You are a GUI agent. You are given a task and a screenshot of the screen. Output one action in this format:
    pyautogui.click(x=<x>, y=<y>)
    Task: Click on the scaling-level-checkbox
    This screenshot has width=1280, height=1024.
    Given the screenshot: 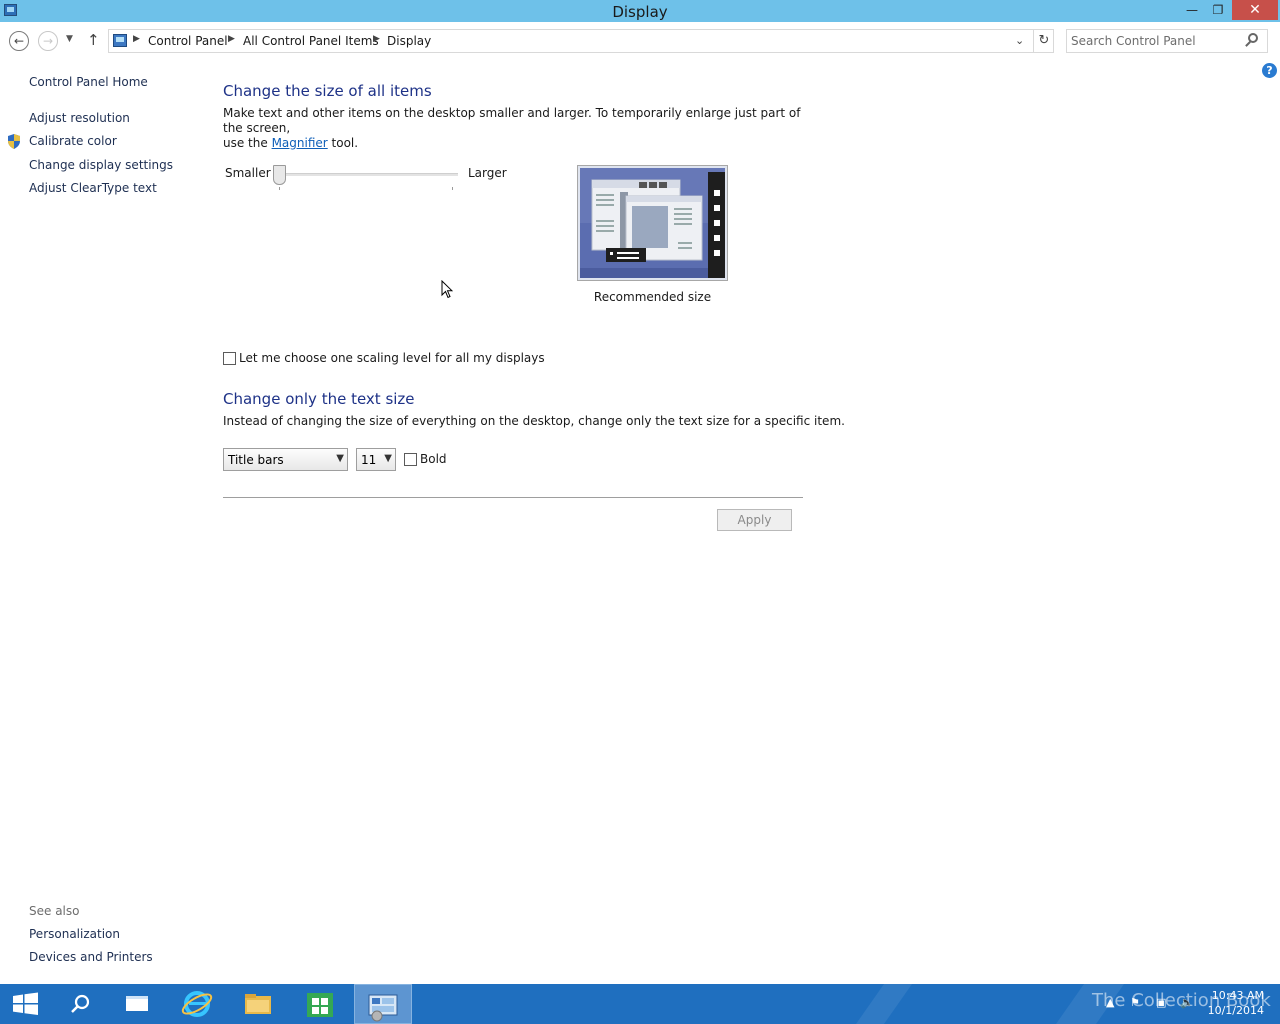 What is the action you would take?
    pyautogui.click(x=229, y=358)
    